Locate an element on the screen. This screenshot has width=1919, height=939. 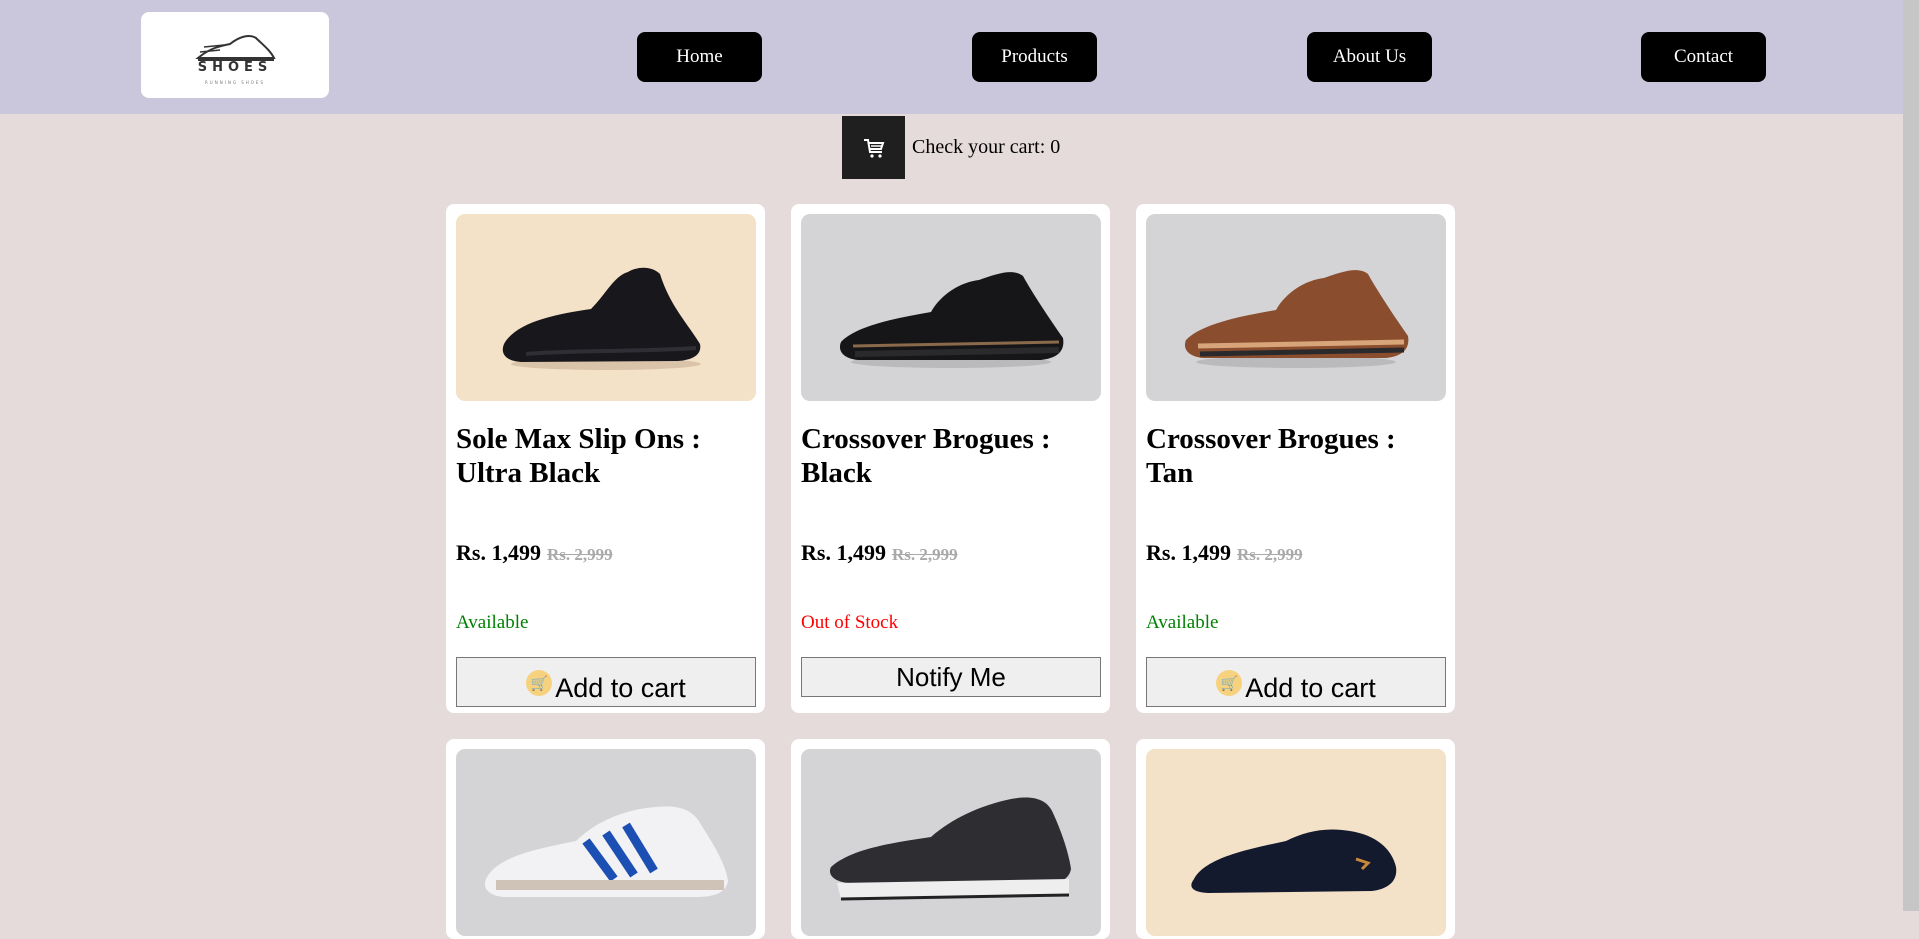
button-label: Notify Me is located at coordinates (951, 676).